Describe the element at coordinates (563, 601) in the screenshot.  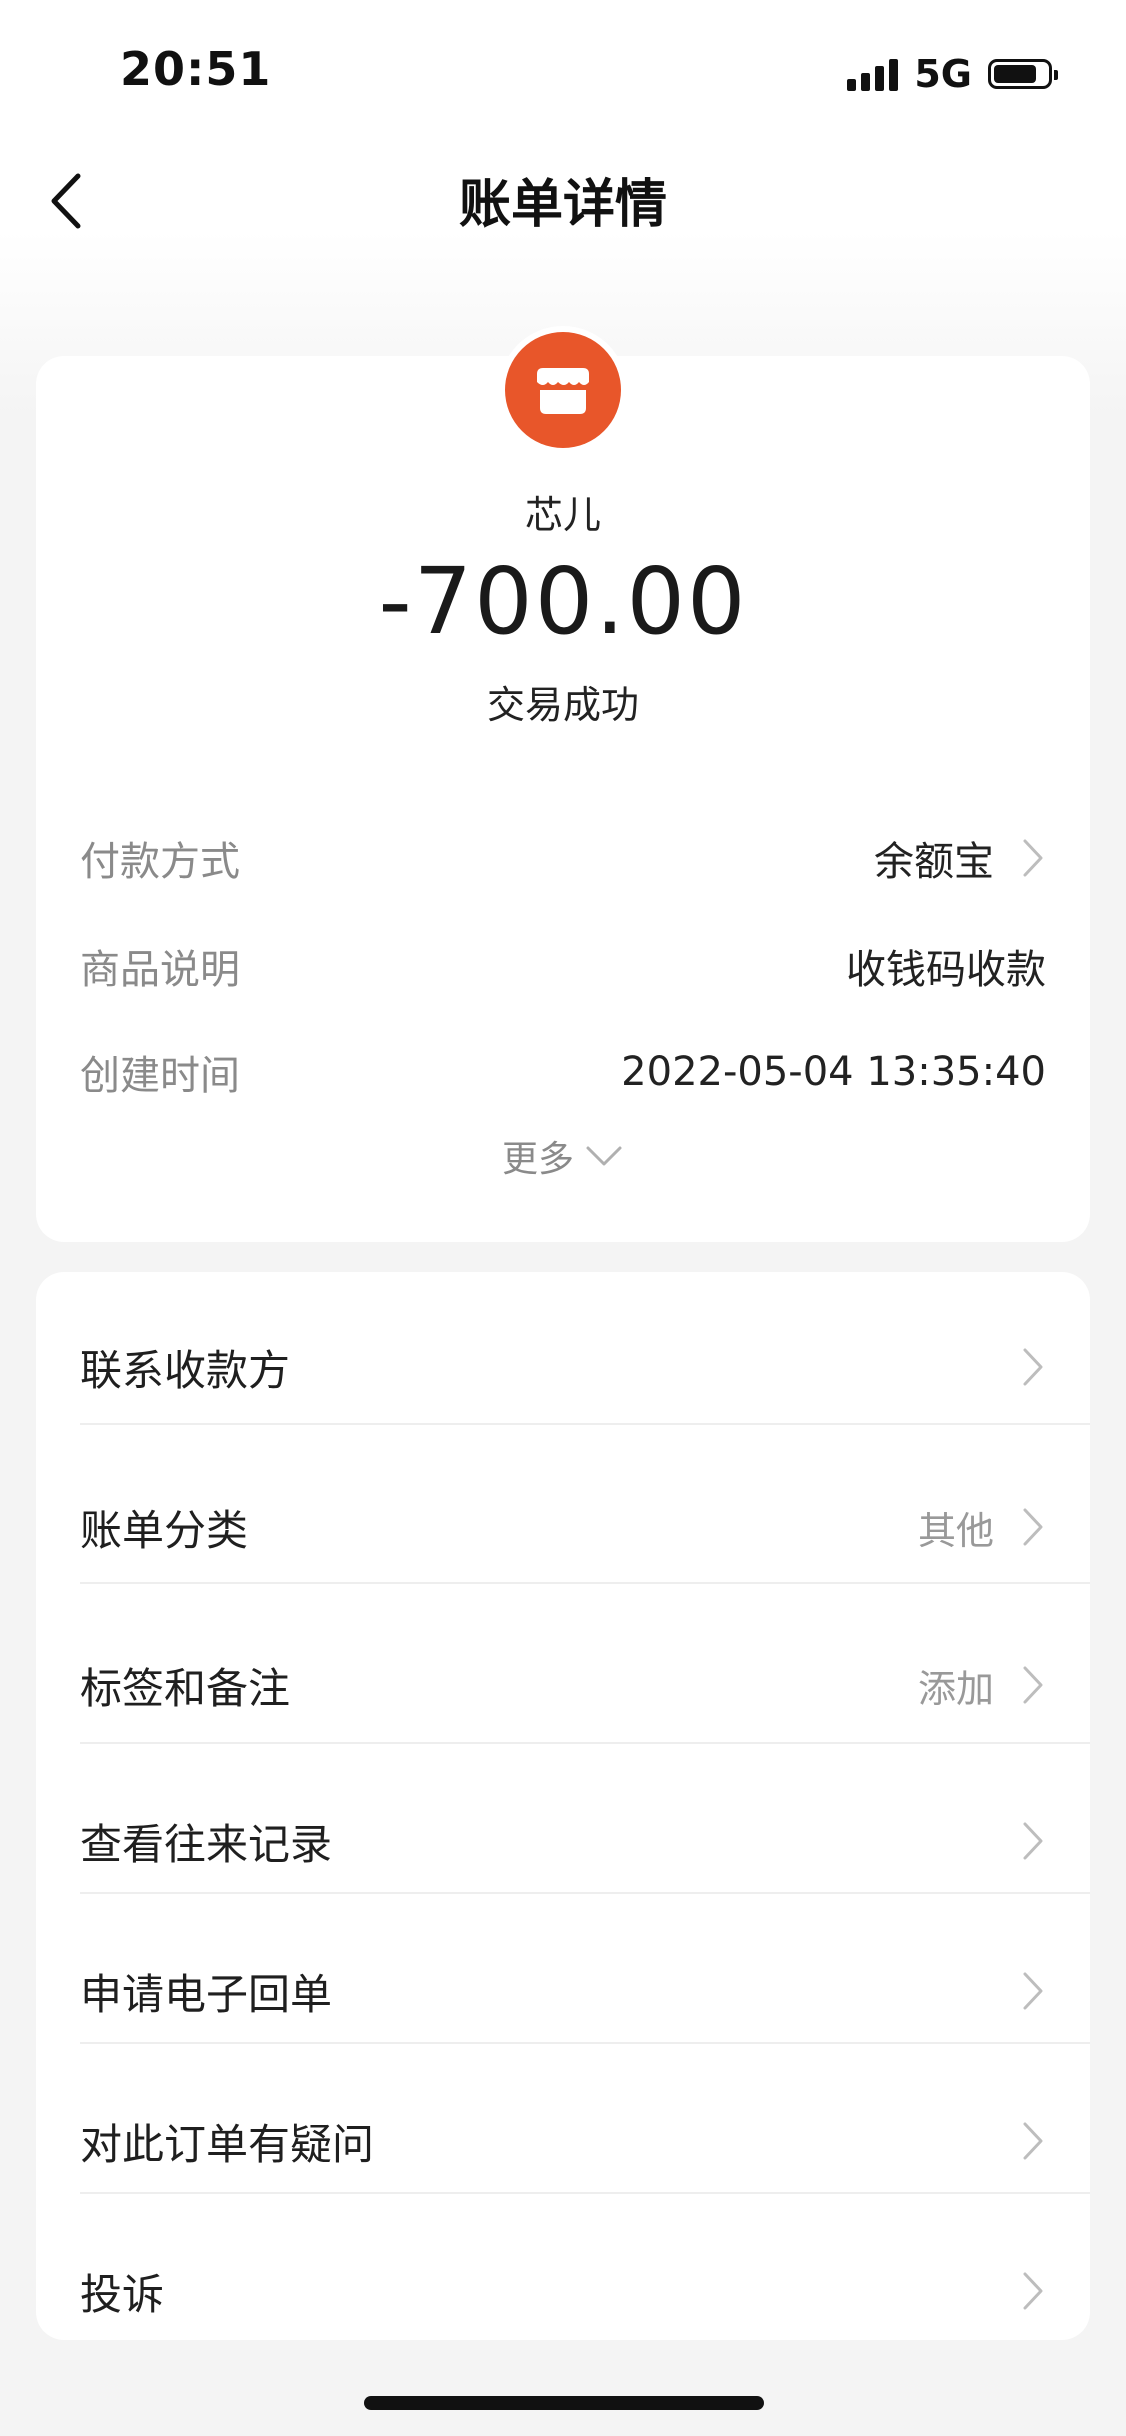
I see `transaction-amount: -700.00` at that location.